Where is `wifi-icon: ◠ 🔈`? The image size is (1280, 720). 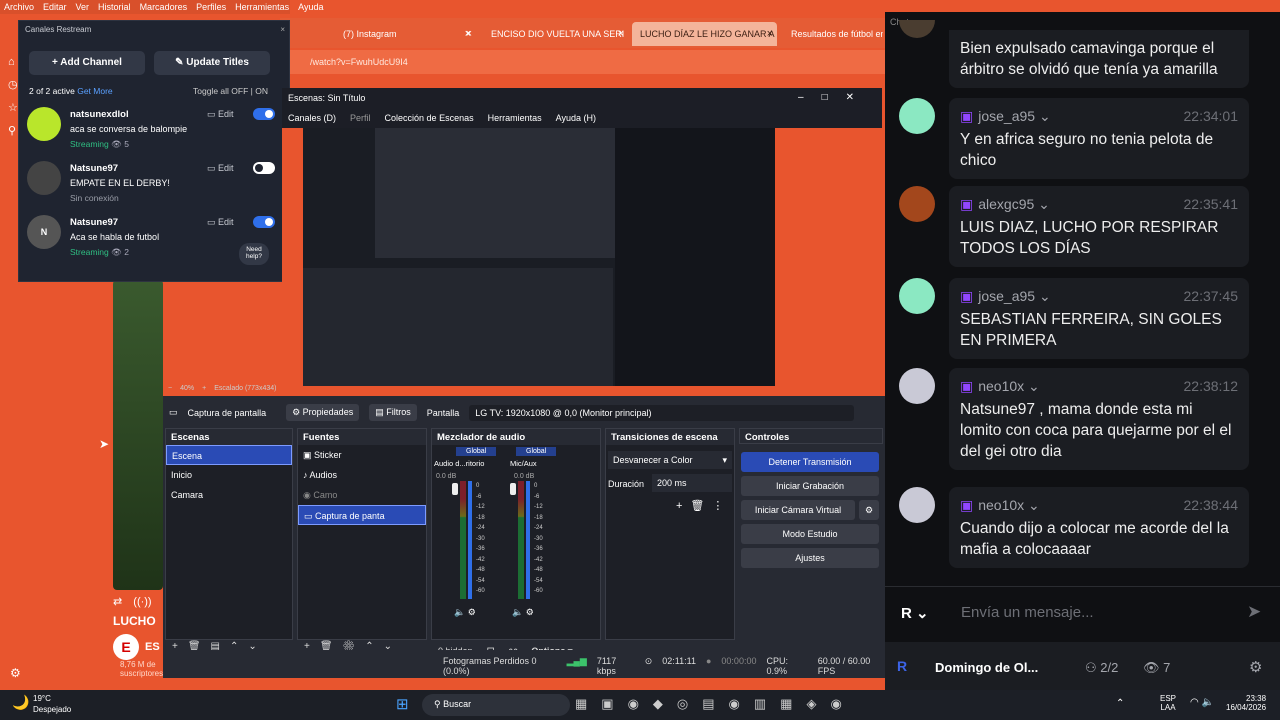 wifi-icon: ◠ 🔈 is located at coordinates (1202, 702).